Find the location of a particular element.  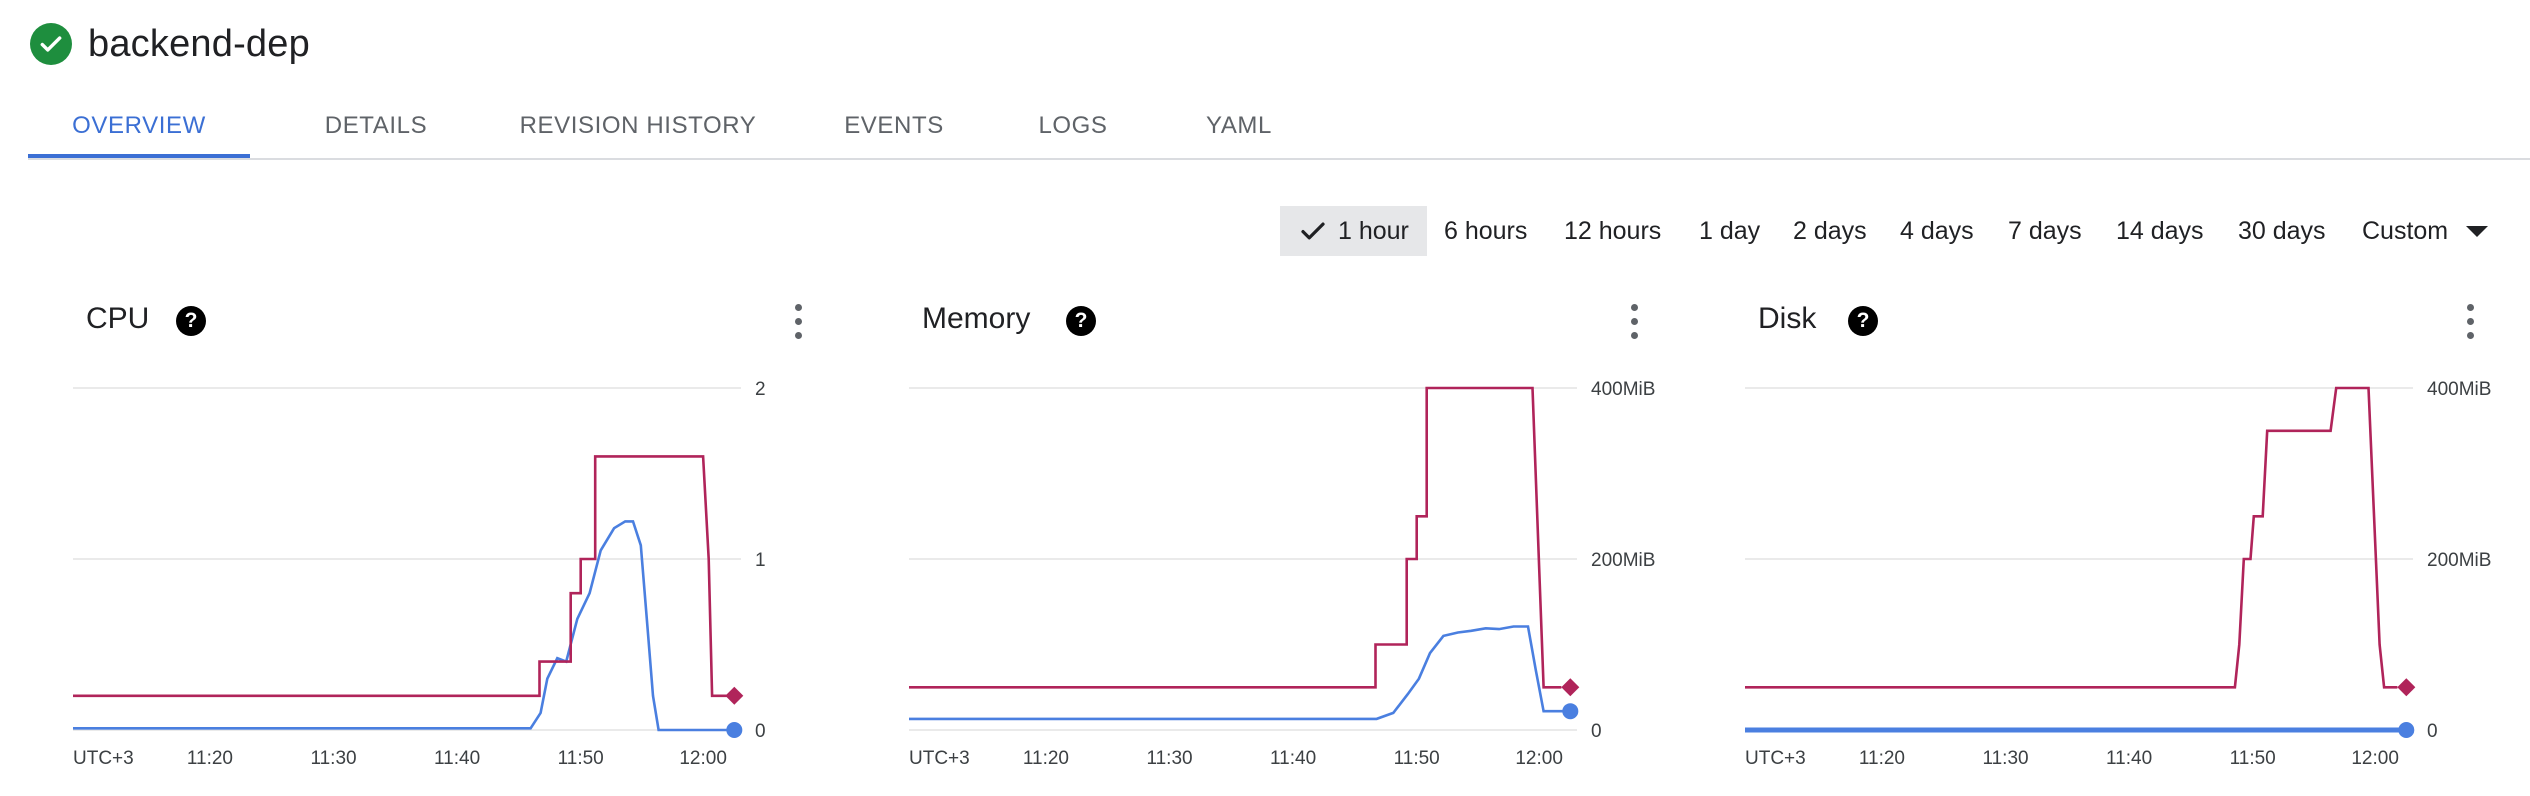

time-option-6-hours: 6 hours is located at coordinates (1485, 231).